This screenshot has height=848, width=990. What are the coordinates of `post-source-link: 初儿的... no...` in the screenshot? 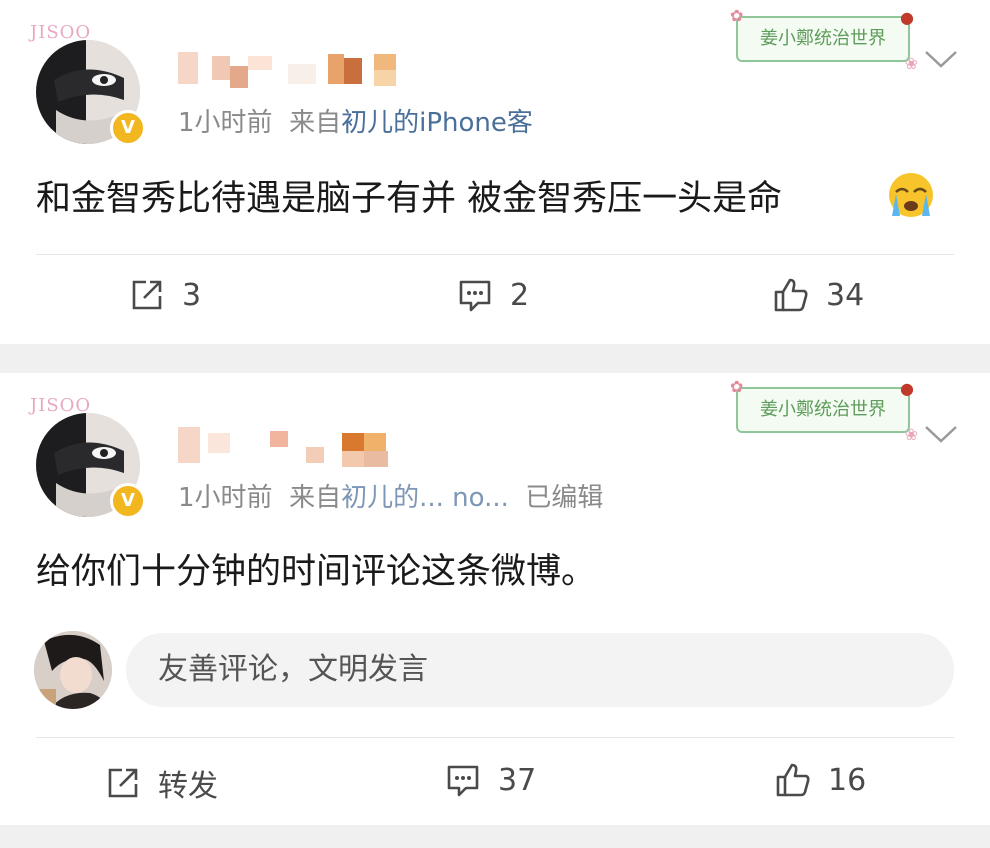 It's located at (425, 498).